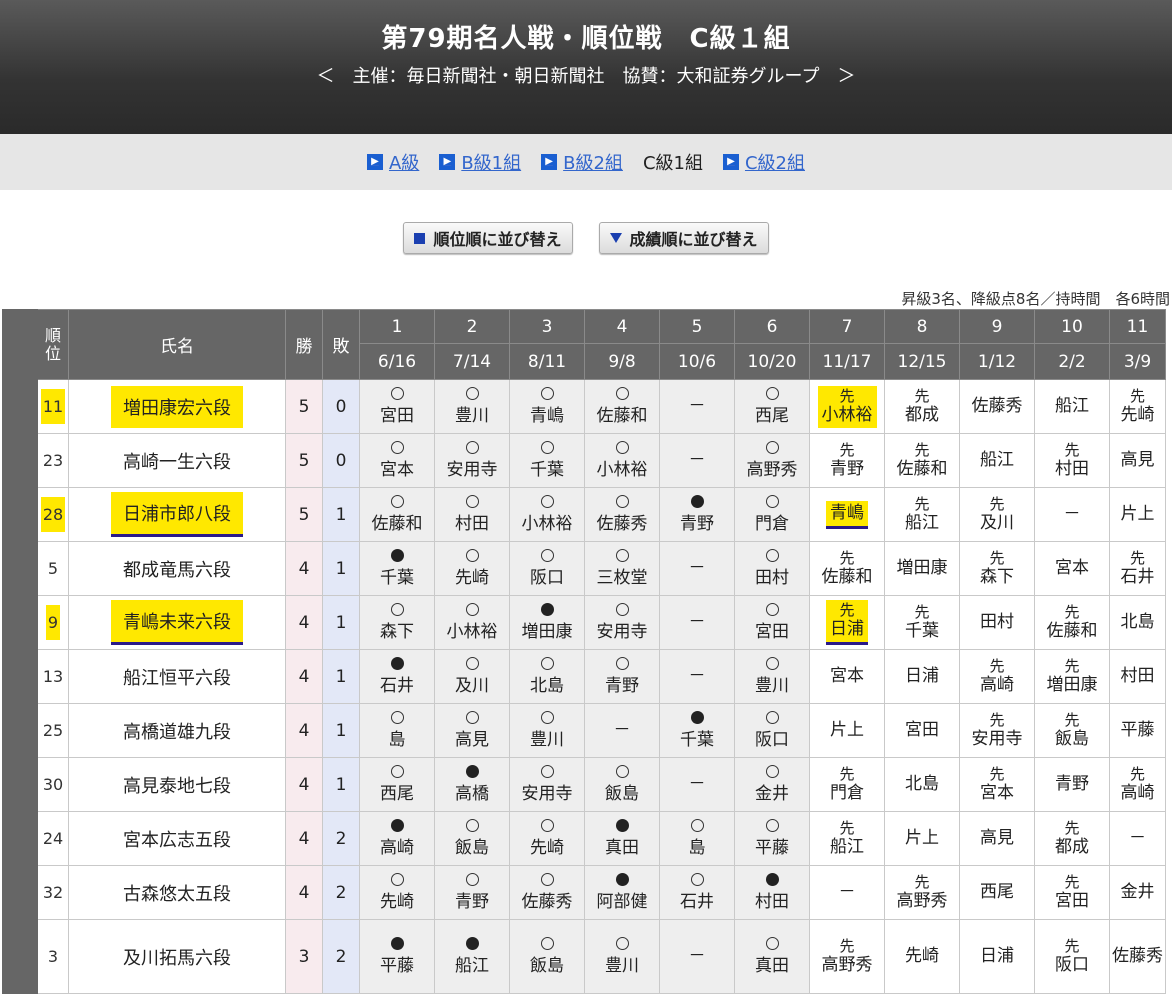 The width and height of the screenshot is (1174, 999). Describe the element at coordinates (397, 965) in the screenshot. I see `opponent-name: 平藤` at that location.